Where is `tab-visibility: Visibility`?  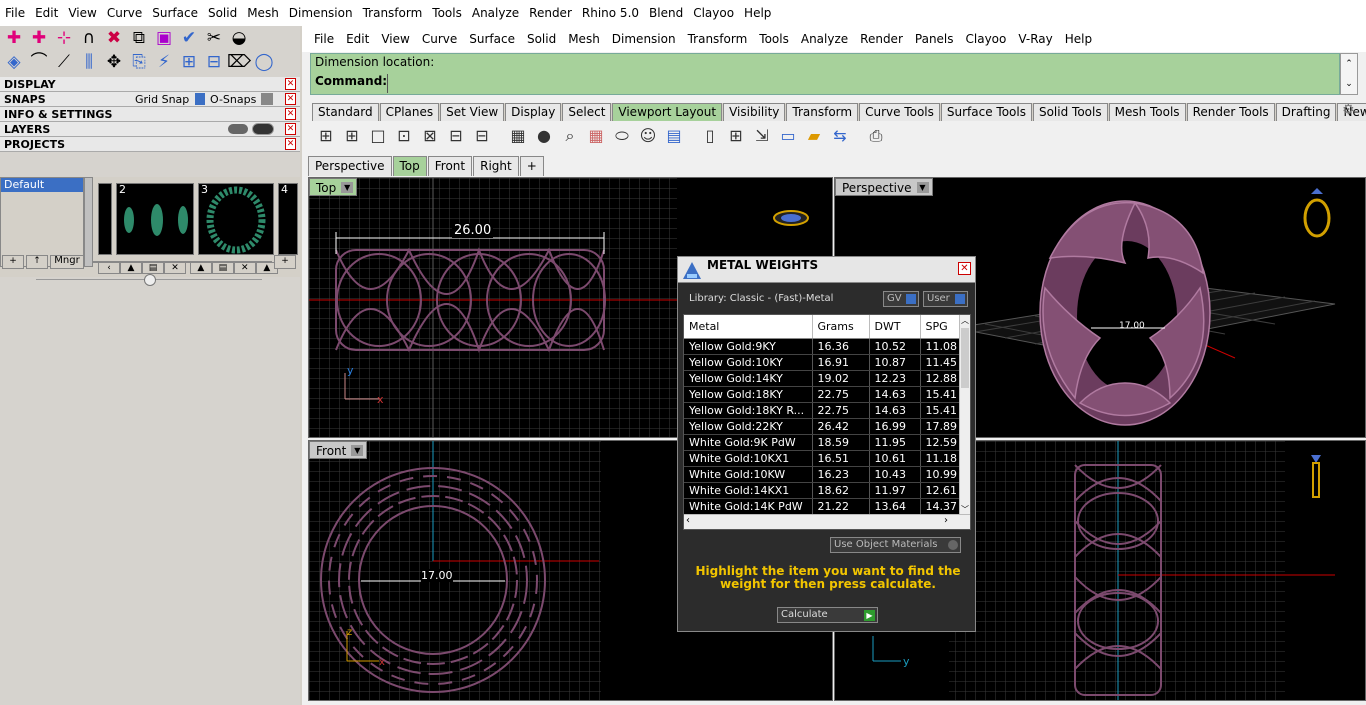
tab-visibility: Visibility is located at coordinates (754, 112).